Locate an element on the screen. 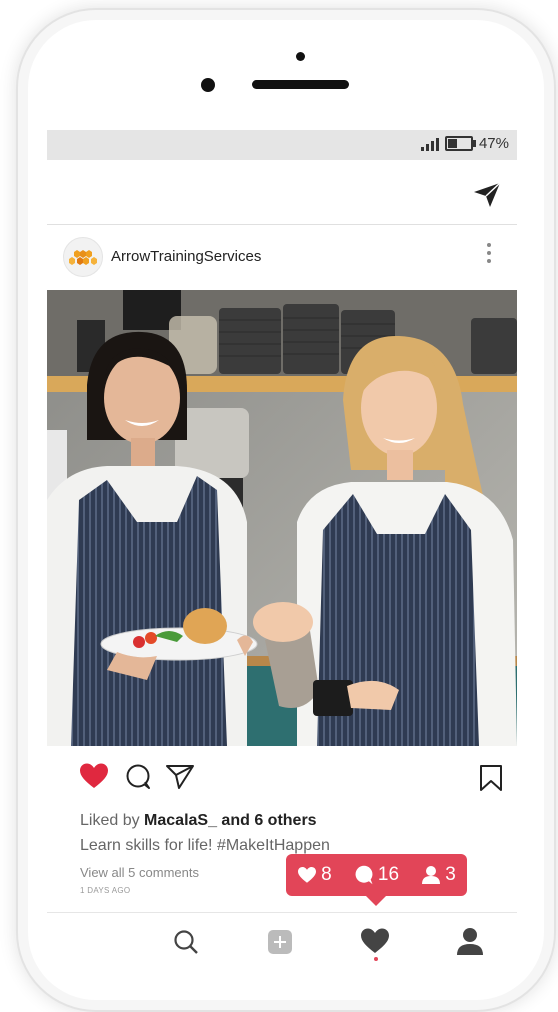 The width and height of the screenshot is (558, 1012). profile-icon is located at coordinates (470, 943).